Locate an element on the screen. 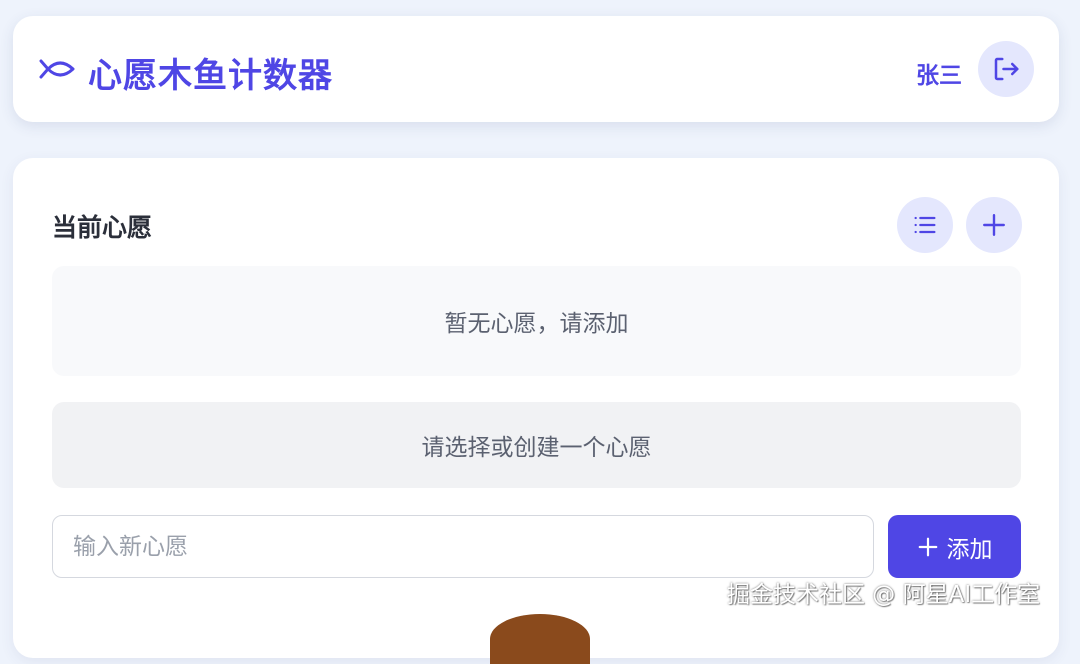 Image resolution: width=1080 pixels, height=664 pixels. fish-icon is located at coordinates (57, 69).